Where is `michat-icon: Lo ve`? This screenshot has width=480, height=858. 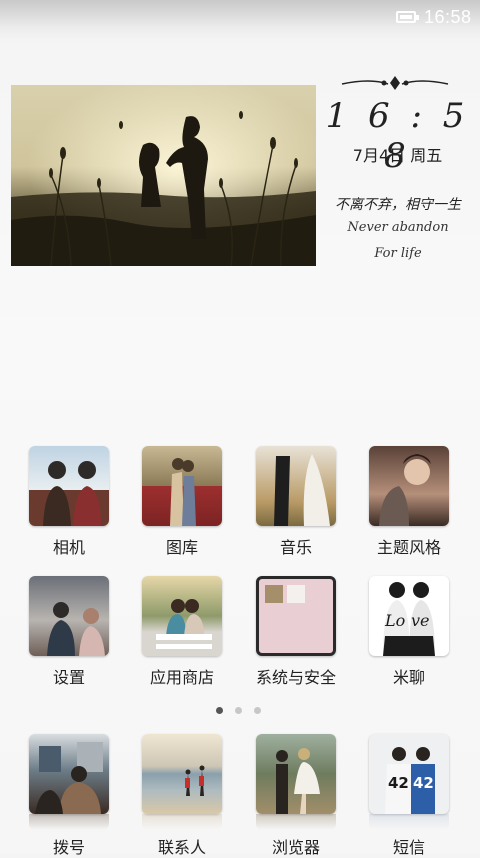
michat-icon: Lo ve is located at coordinates (409, 616).